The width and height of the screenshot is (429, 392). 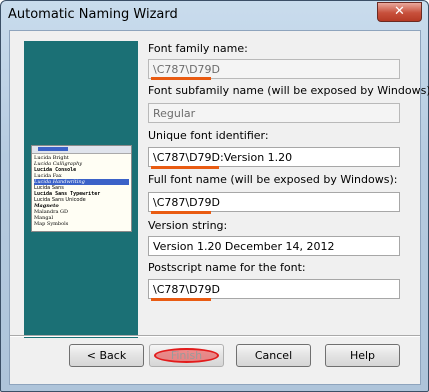 I want to click on finish-button-label: Finish, so click(x=186, y=355).